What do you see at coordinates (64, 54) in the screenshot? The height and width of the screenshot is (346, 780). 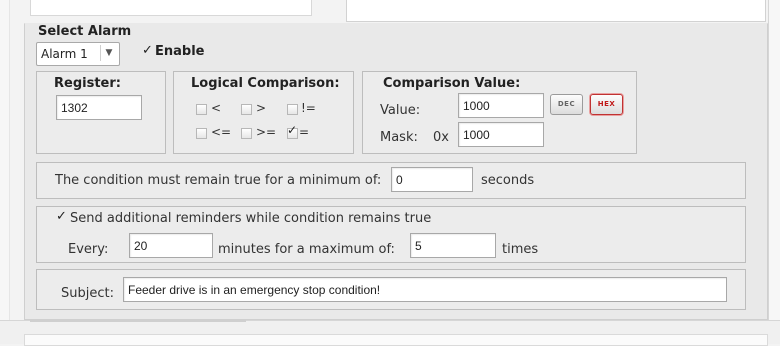 I see `alarm-select-value: Alarm 1` at bounding box center [64, 54].